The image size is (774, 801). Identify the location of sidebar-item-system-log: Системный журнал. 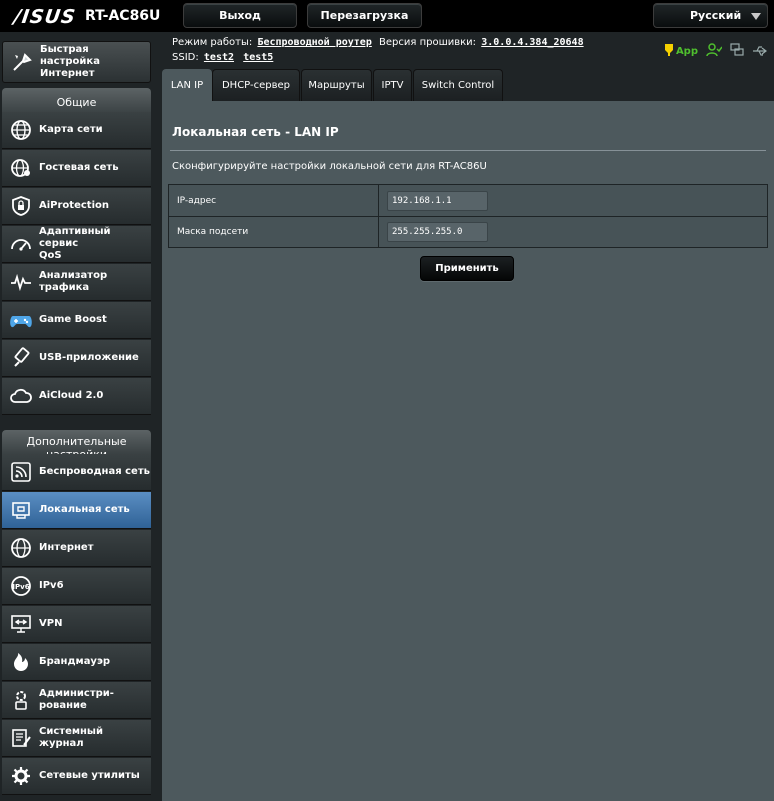
(76, 738).